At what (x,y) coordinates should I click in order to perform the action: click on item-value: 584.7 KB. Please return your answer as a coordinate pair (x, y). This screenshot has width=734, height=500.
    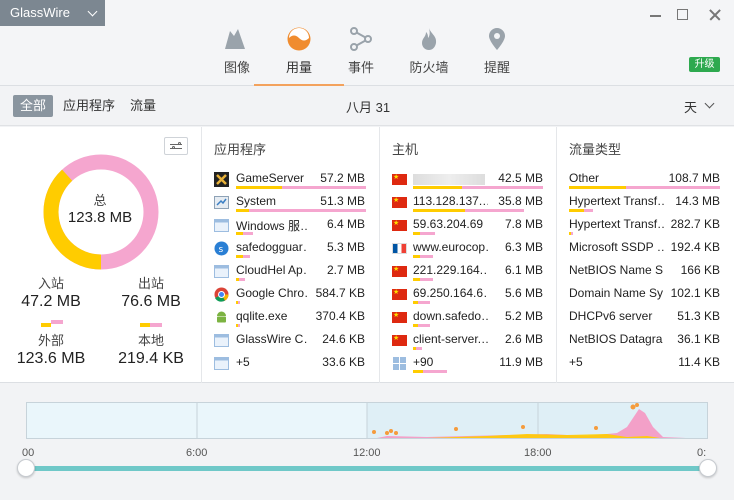
    Looking at the image, I should click on (340, 293).